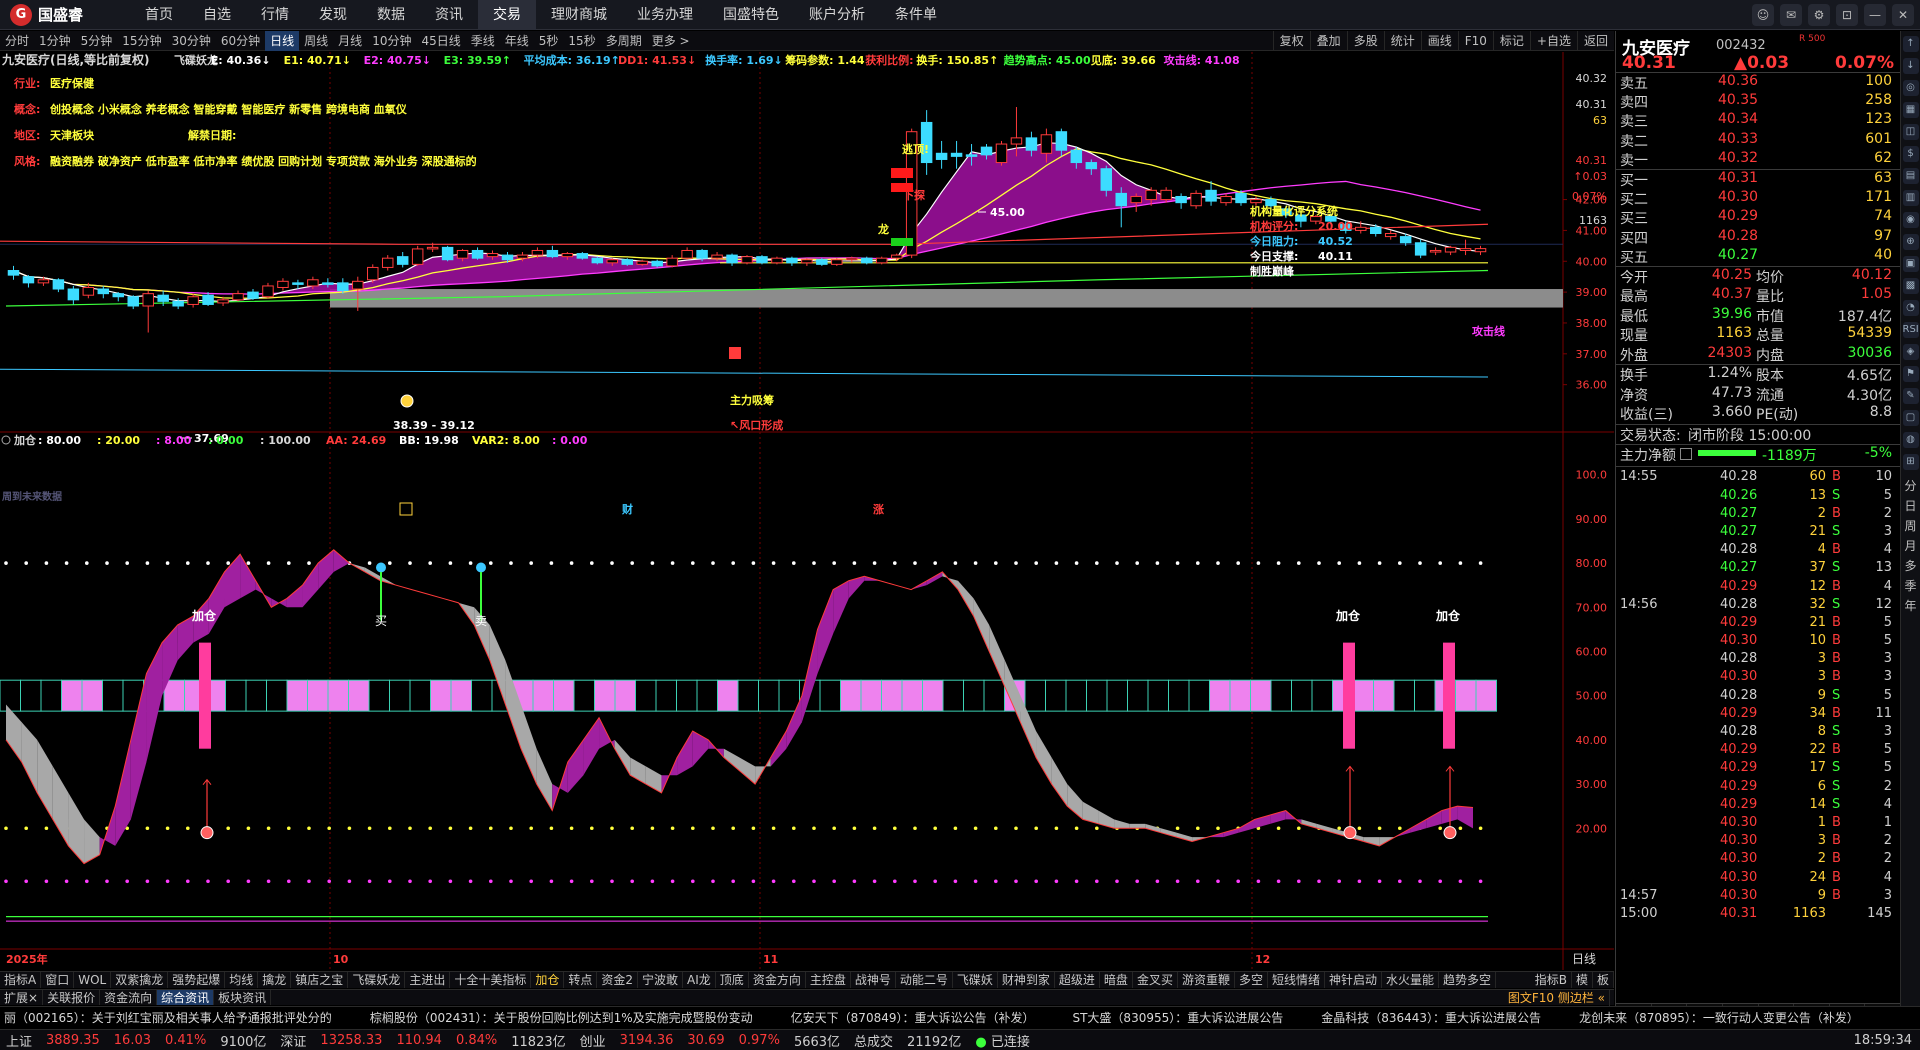 The height and width of the screenshot is (1050, 1920). What do you see at coordinates (275, 980) in the screenshot?
I see `indicator-tab: 擒龙` at bounding box center [275, 980].